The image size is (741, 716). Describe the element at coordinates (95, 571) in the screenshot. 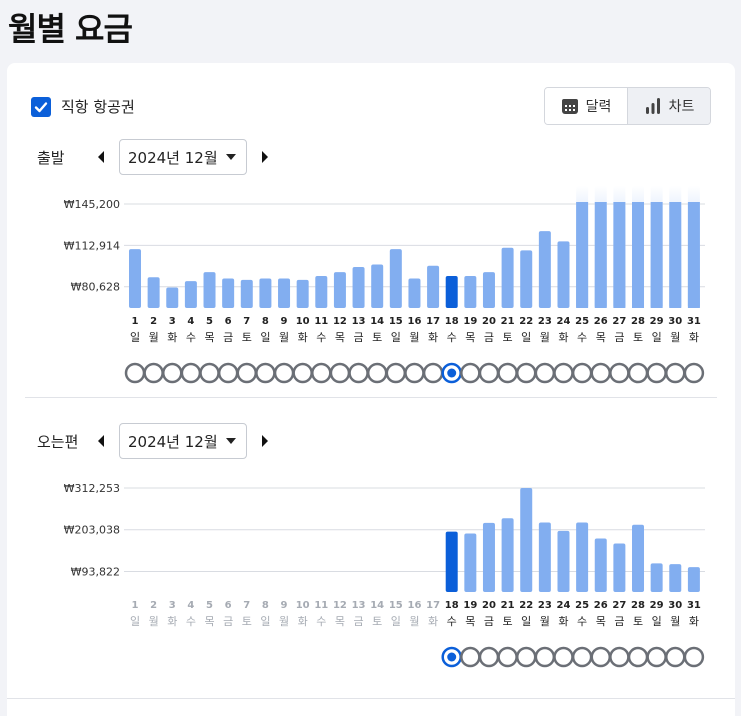

I see `return-y-tick-label: ₩93,822` at that location.